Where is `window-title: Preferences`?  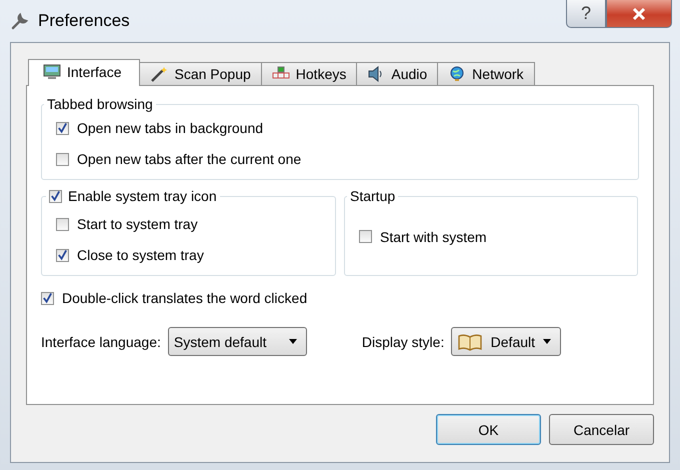
window-title: Preferences is located at coordinates (84, 21).